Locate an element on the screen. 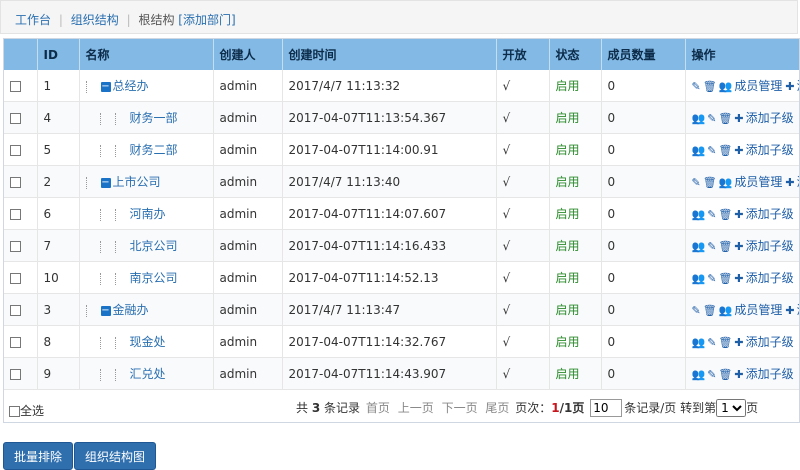 The width and height of the screenshot is (800, 470). org-name: 金融办 is located at coordinates (131, 310).